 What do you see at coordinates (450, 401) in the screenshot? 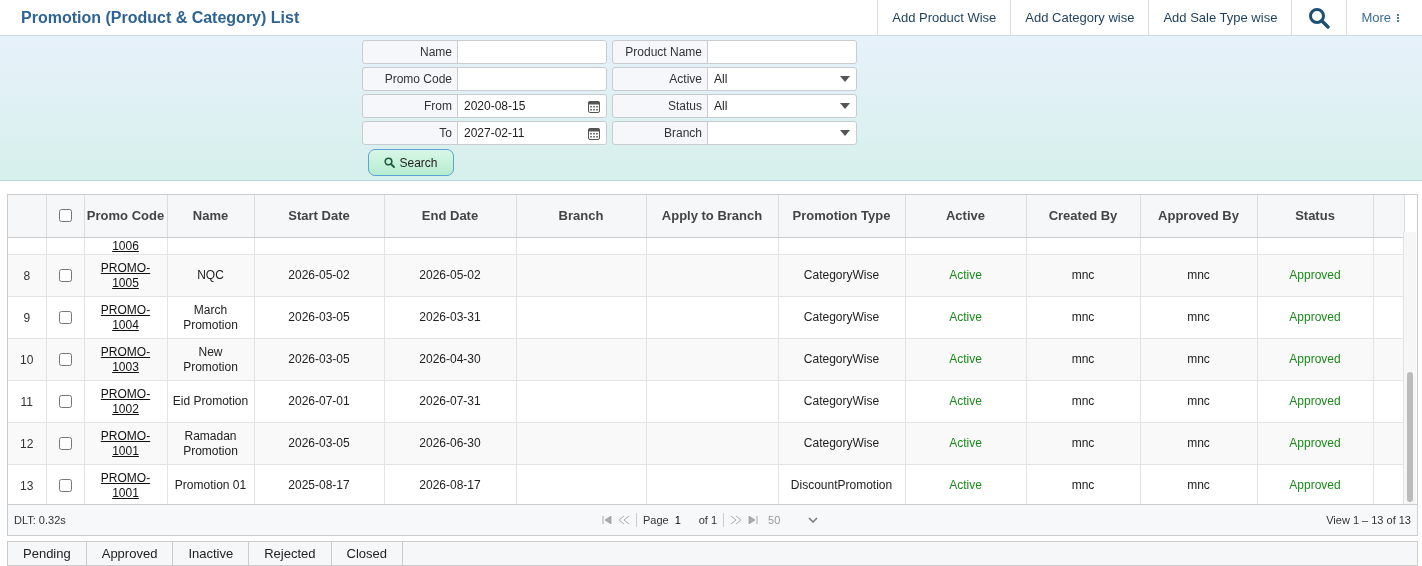
I see `table-cell: 2026-07-31` at bounding box center [450, 401].